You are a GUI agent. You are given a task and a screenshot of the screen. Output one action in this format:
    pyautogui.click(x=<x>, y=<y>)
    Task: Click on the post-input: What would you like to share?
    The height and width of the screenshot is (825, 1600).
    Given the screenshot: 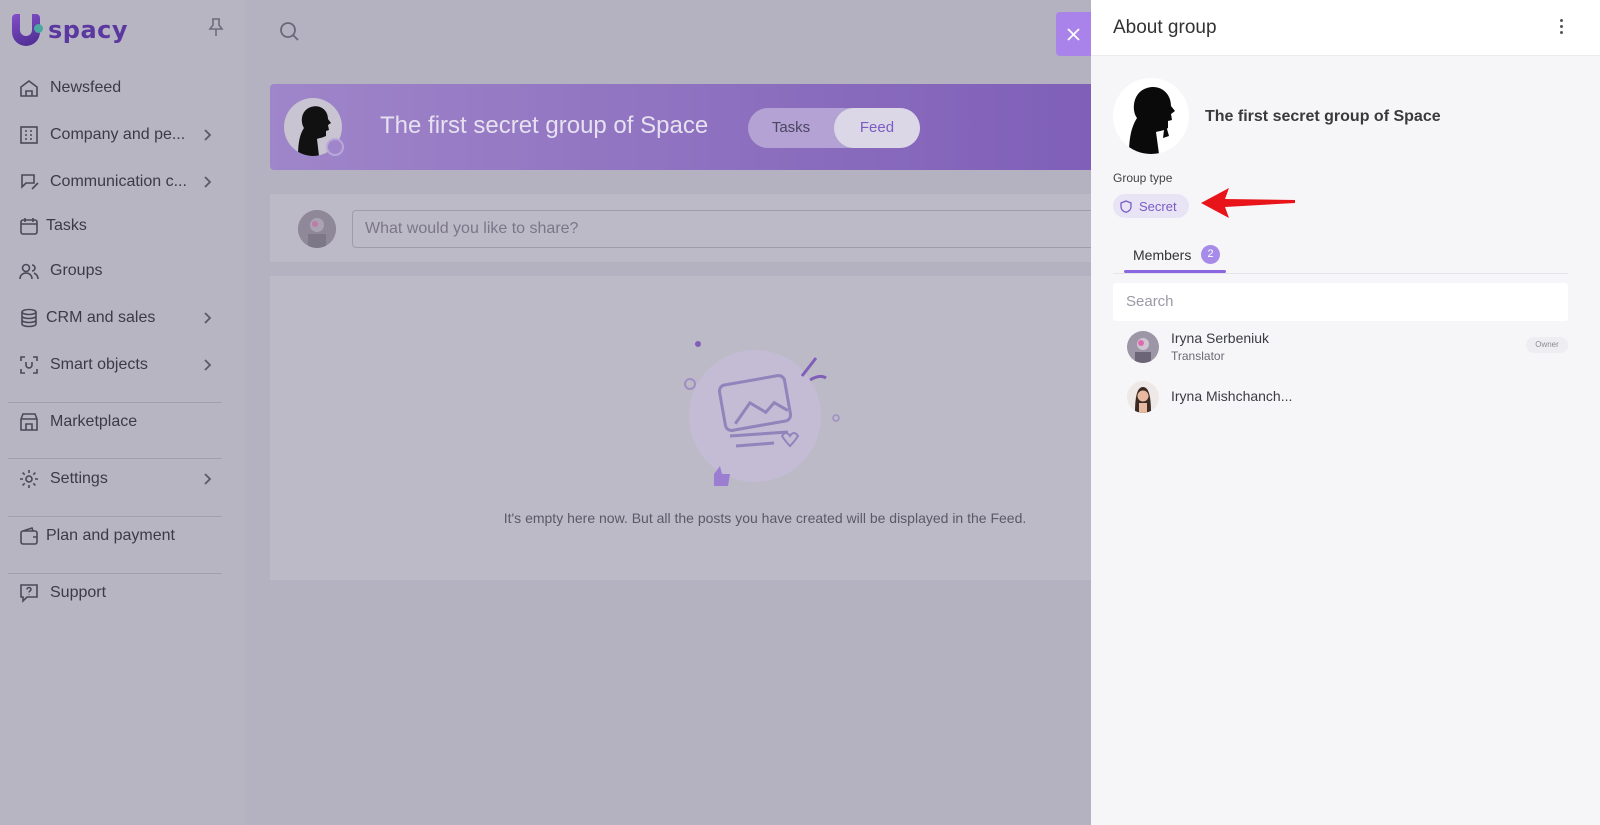 What is the action you would take?
    pyautogui.click(x=721, y=229)
    